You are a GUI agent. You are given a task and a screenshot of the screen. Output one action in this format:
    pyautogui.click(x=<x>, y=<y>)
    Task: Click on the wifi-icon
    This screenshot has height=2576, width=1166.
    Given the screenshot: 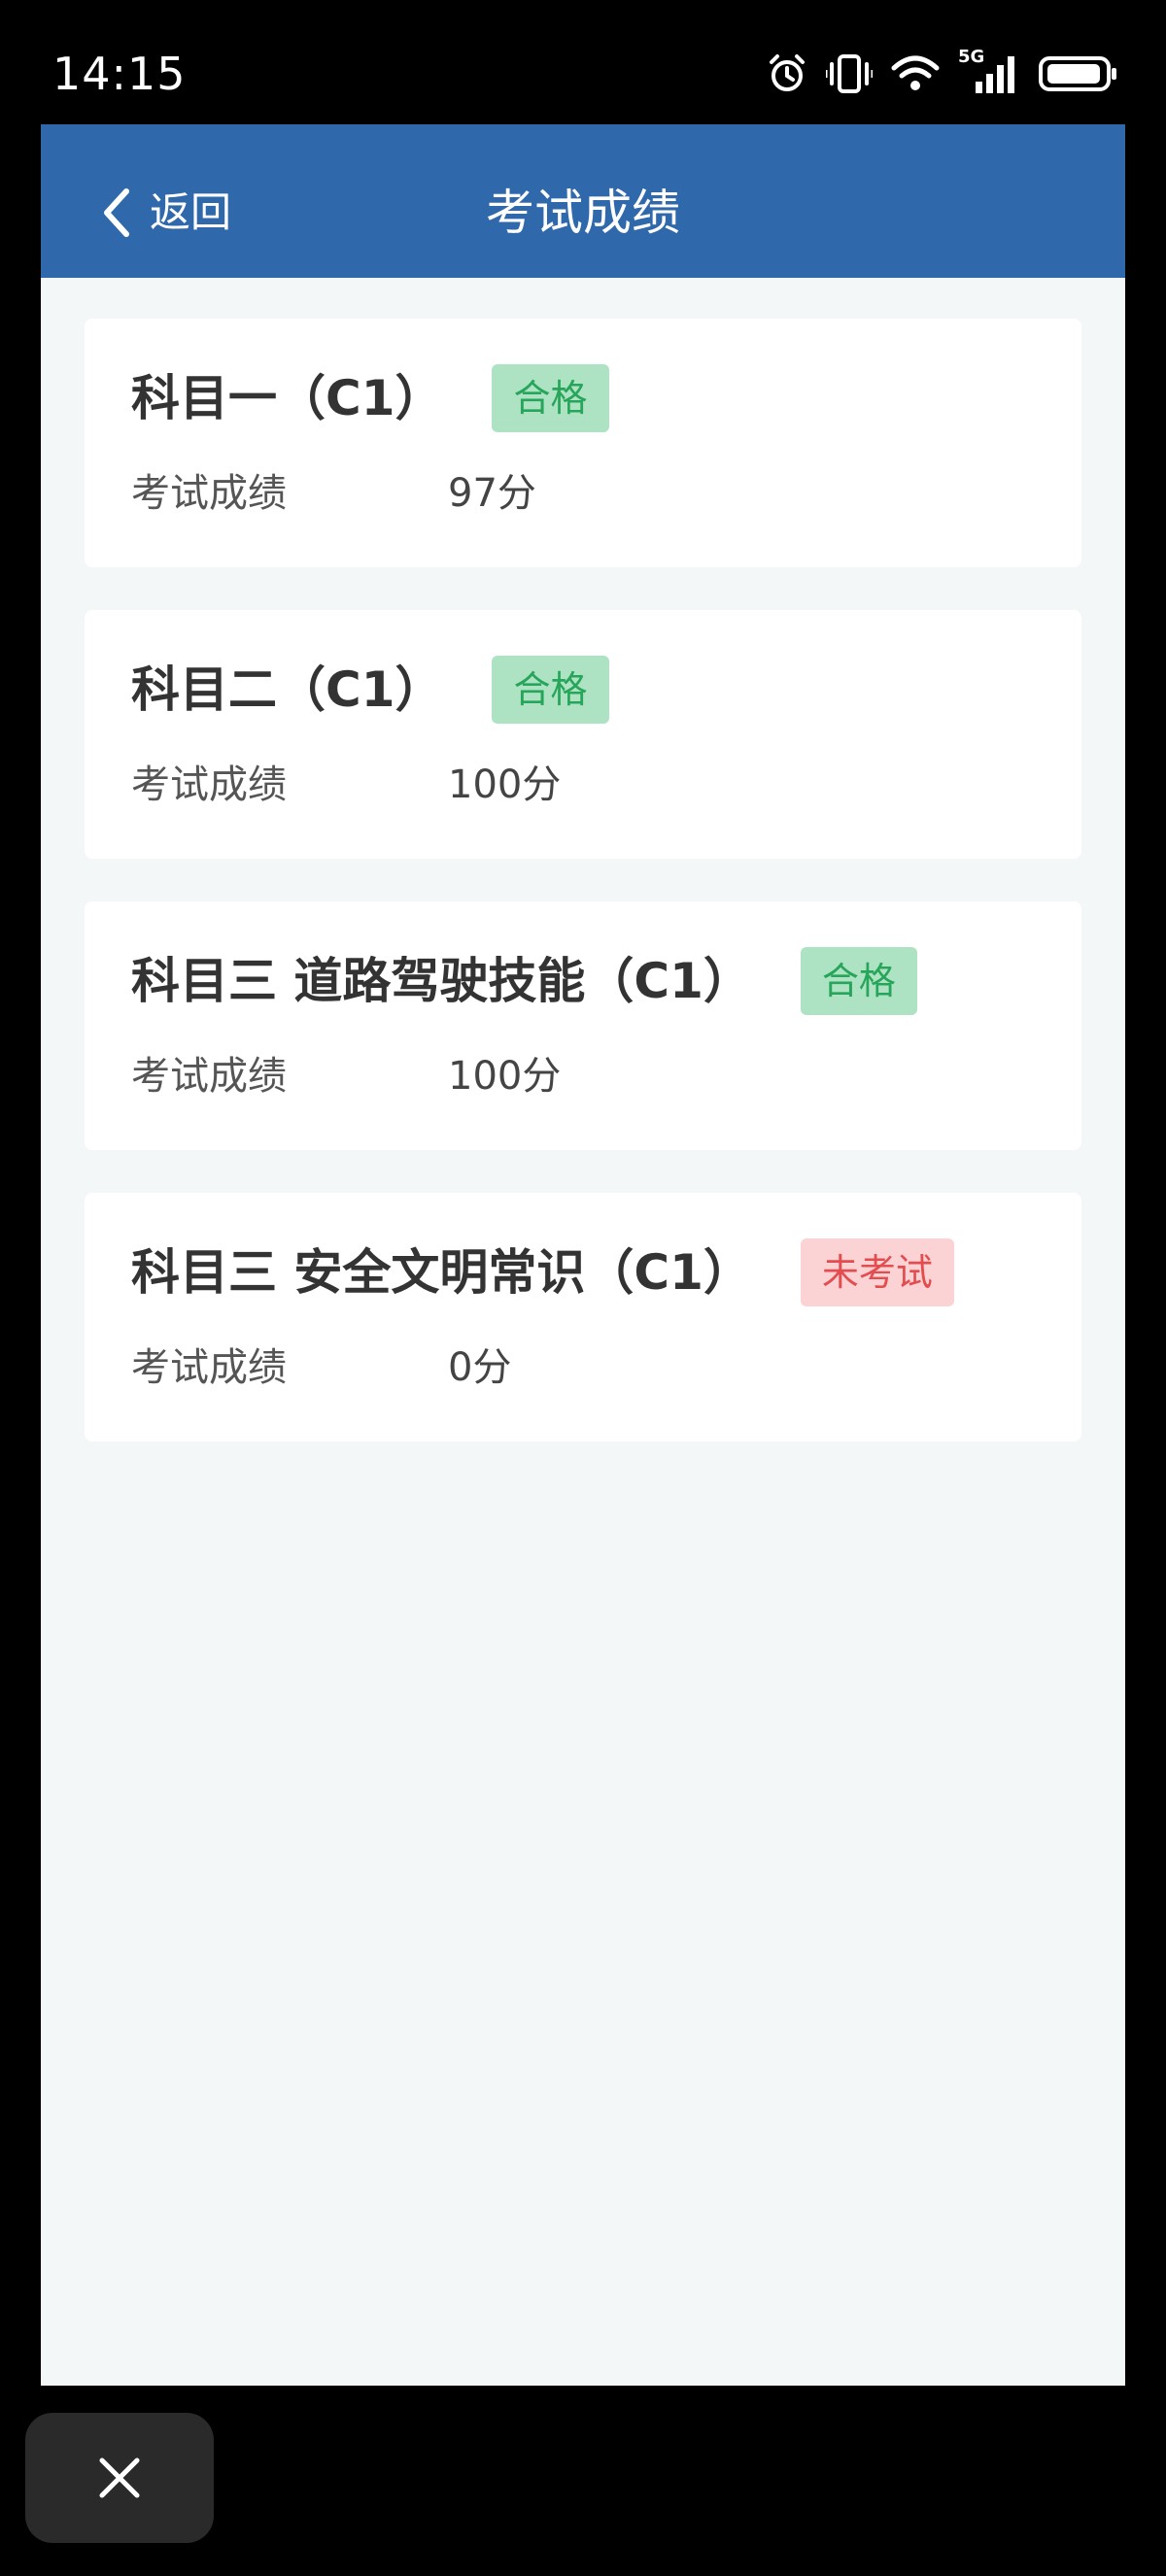 What is the action you would take?
    pyautogui.click(x=915, y=72)
    